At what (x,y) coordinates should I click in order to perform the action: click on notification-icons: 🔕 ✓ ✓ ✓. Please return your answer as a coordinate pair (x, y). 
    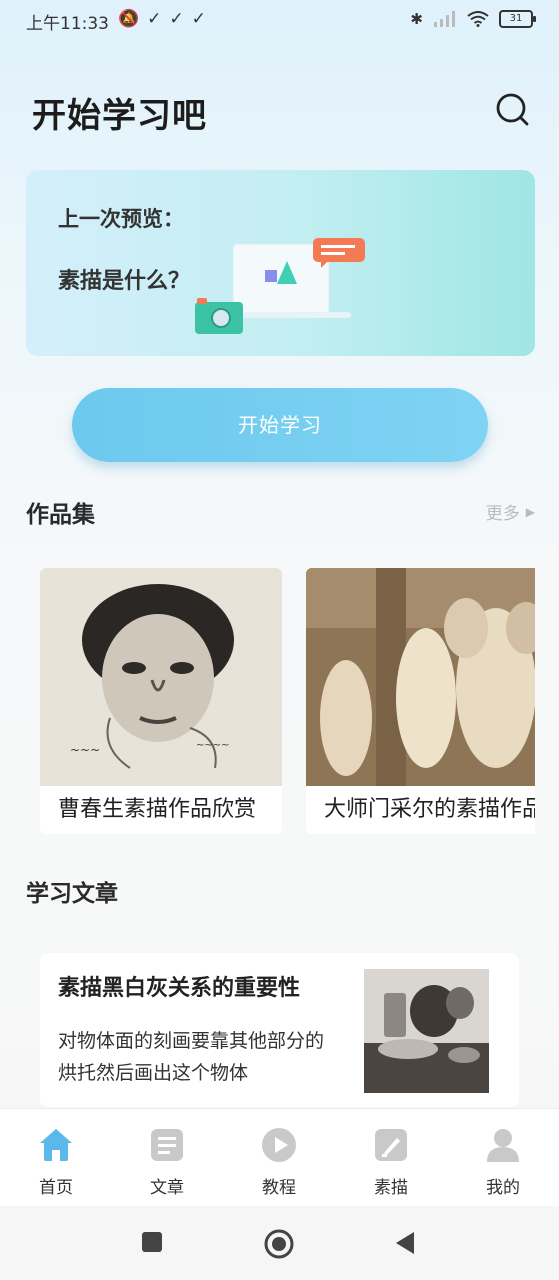
    Looking at the image, I should click on (162, 19).